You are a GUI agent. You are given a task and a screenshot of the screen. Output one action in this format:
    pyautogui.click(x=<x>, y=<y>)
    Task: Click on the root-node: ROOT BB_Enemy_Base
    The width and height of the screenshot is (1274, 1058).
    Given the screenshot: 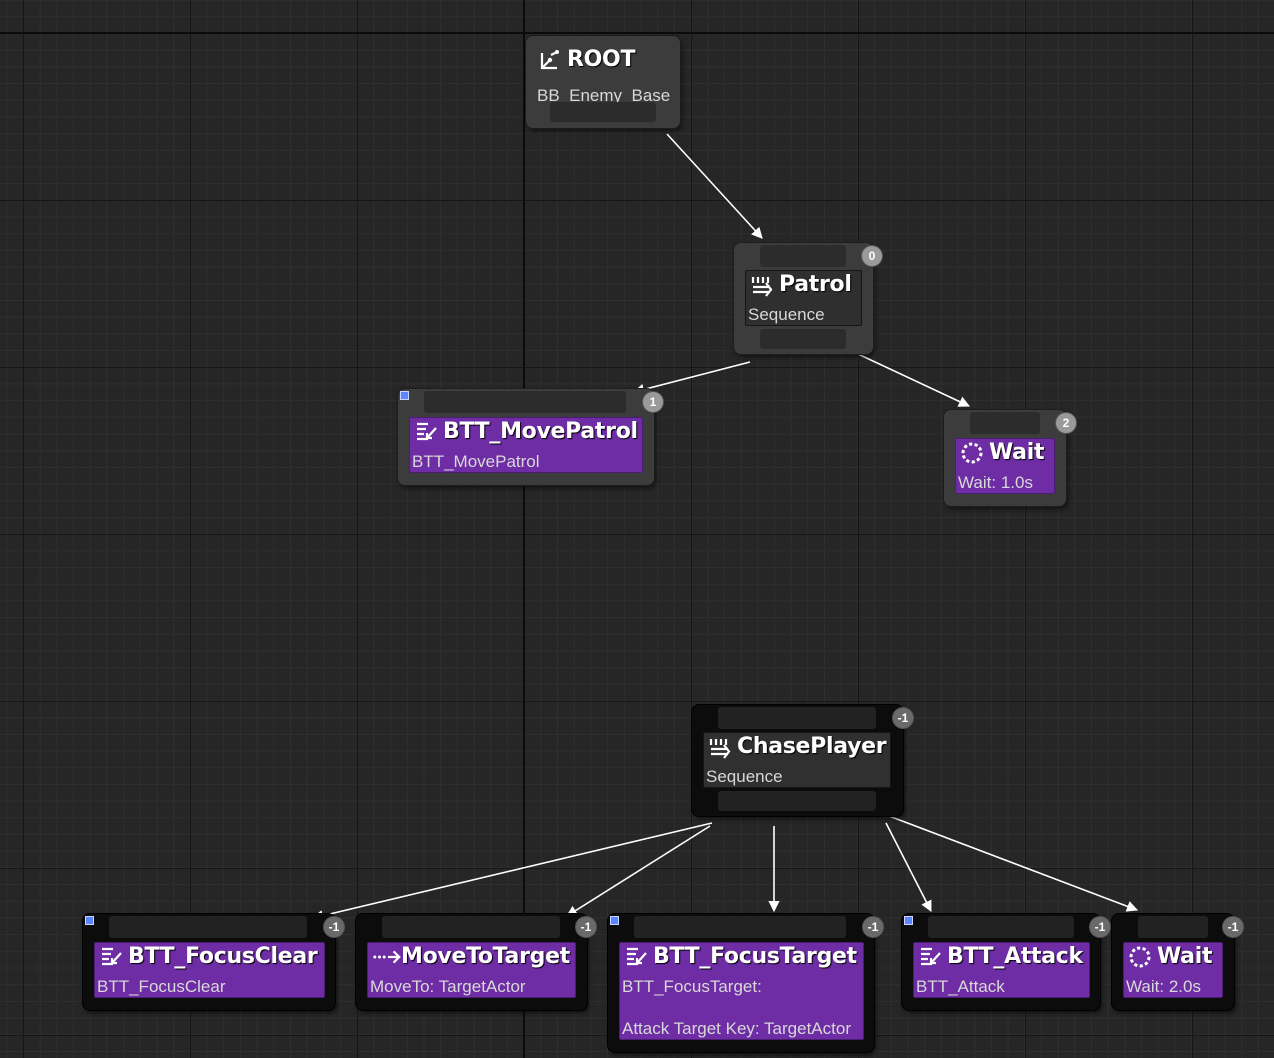 What is the action you would take?
    pyautogui.click(x=603, y=82)
    